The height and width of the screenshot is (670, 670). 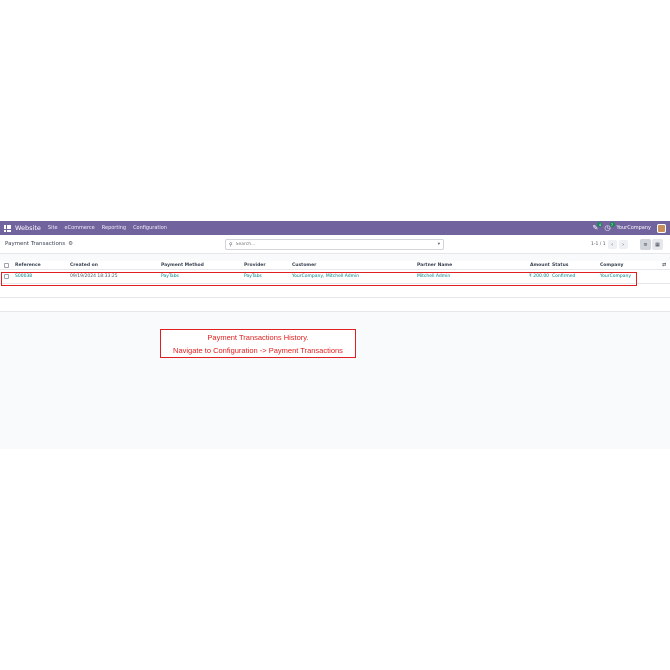 What do you see at coordinates (231, 245) in the screenshot?
I see `search-icon: ⚲` at bounding box center [231, 245].